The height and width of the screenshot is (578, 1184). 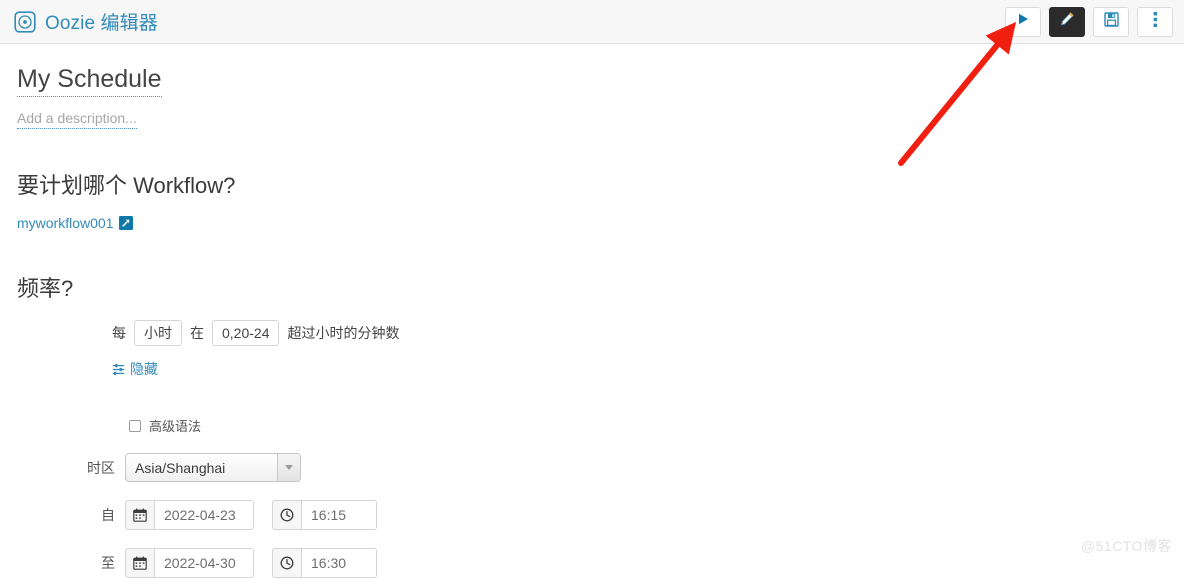 I want to click on brand: Oozie 编辑器, so click(x=86, y=21).